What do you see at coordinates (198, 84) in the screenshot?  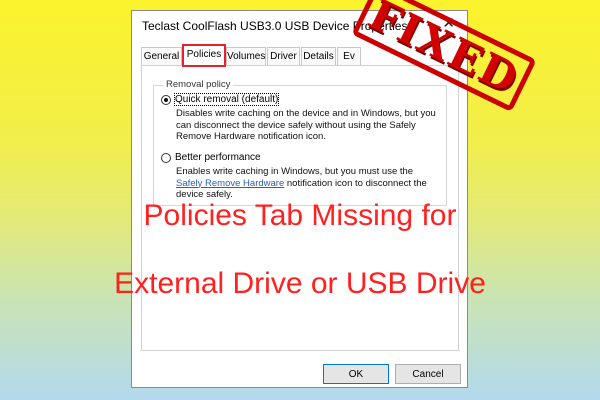 I see `removal-policy-legend: Removal policy` at bounding box center [198, 84].